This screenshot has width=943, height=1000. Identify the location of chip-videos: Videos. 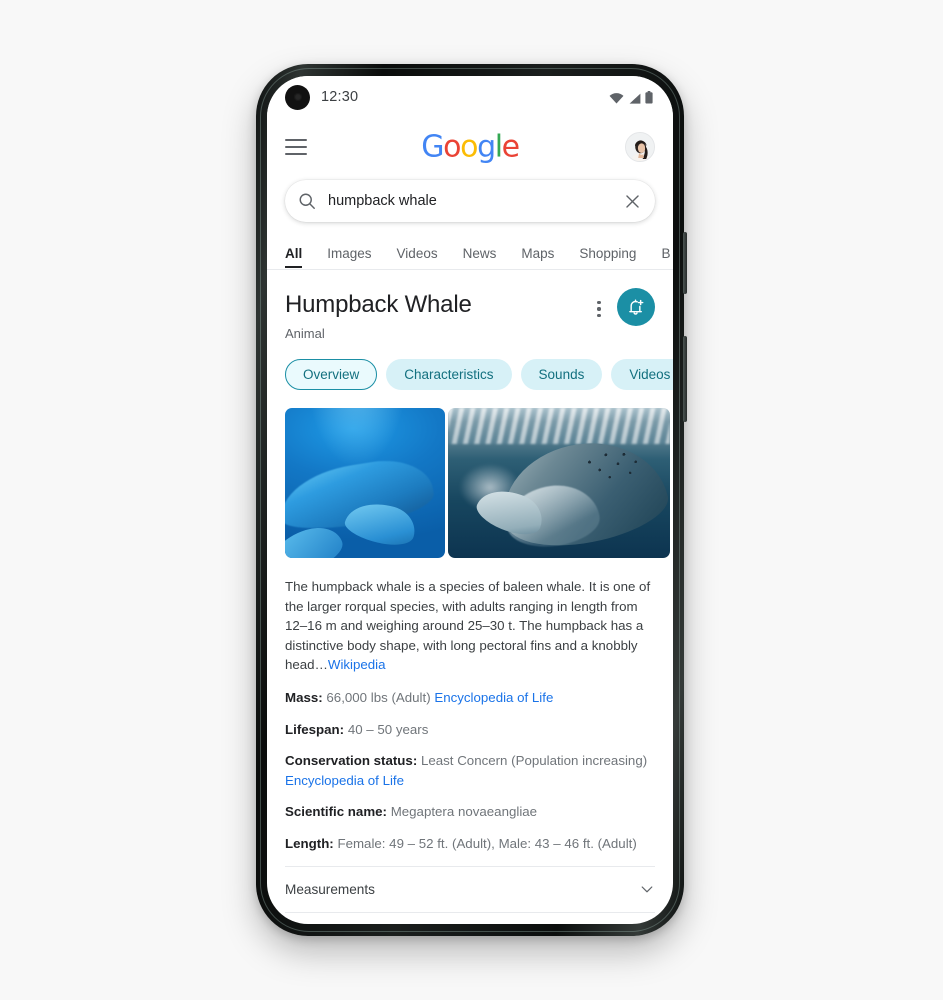
(642, 374).